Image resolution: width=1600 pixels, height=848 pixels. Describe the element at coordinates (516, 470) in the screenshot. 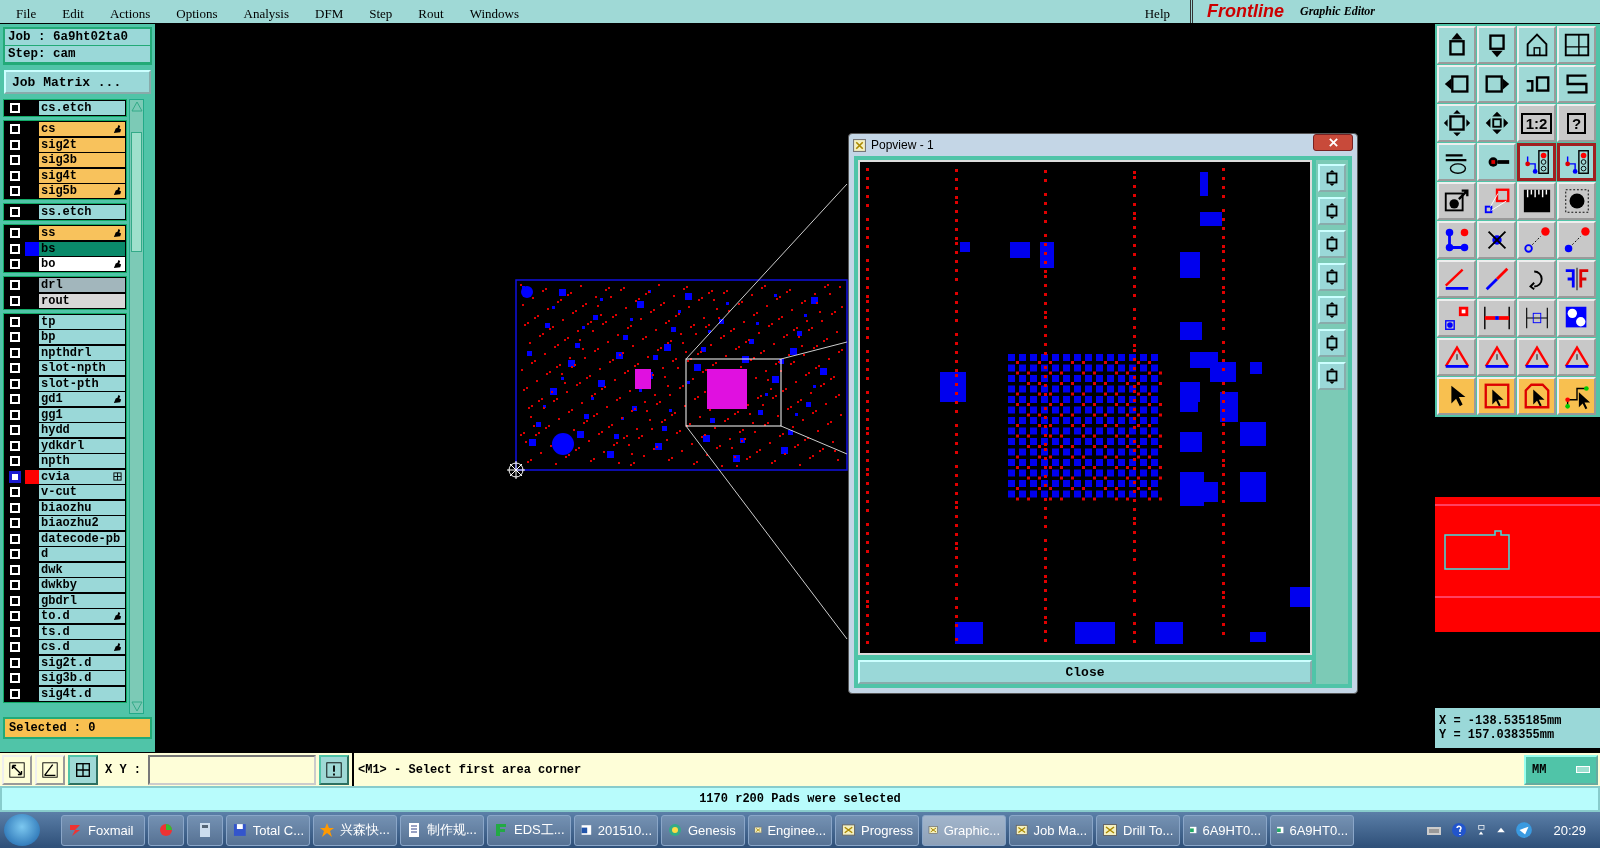

I see `origin-marker-icon` at that location.